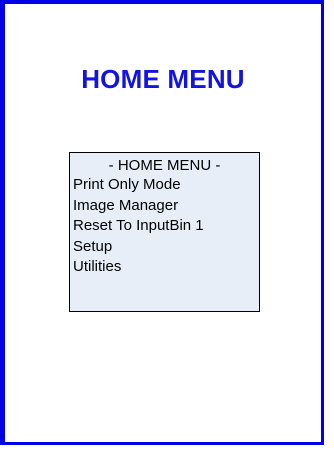 This screenshot has height=453, width=334. What do you see at coordinates (166, 267) in the screenshot?
I see `menu-item-utilities: Utilities` at bounding box center [166, 267].